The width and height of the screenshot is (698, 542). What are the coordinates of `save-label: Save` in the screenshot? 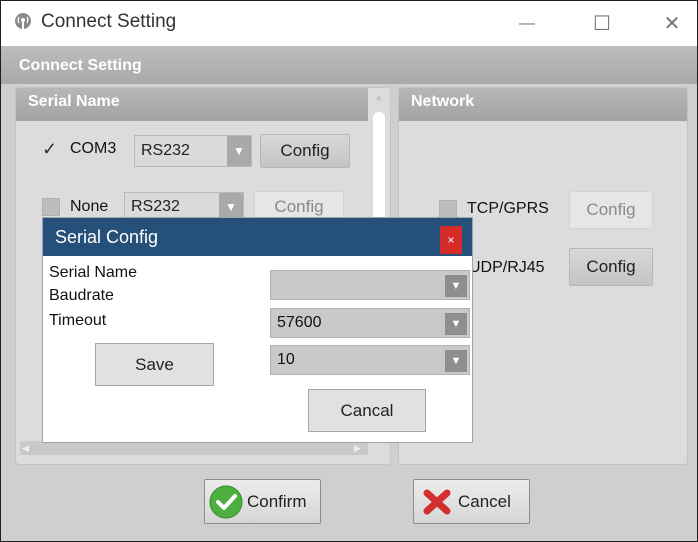 It's located at (154, 364).